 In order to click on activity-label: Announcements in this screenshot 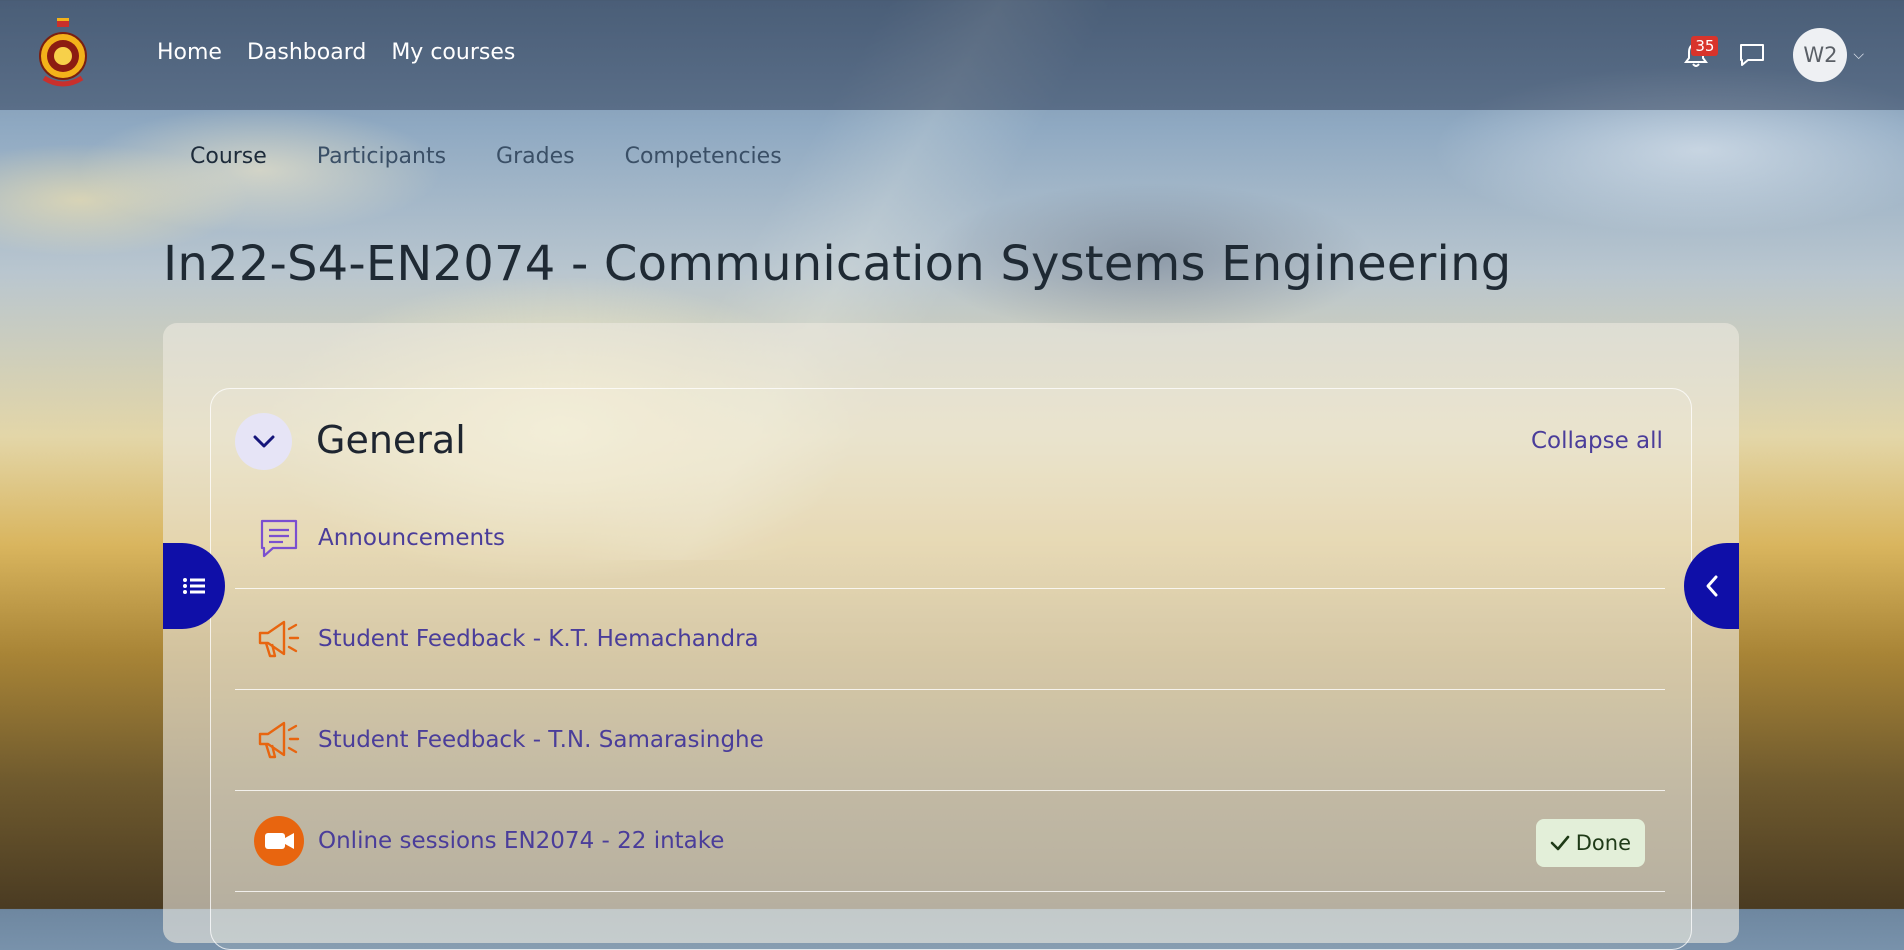, I will do `click(411, 538)`.